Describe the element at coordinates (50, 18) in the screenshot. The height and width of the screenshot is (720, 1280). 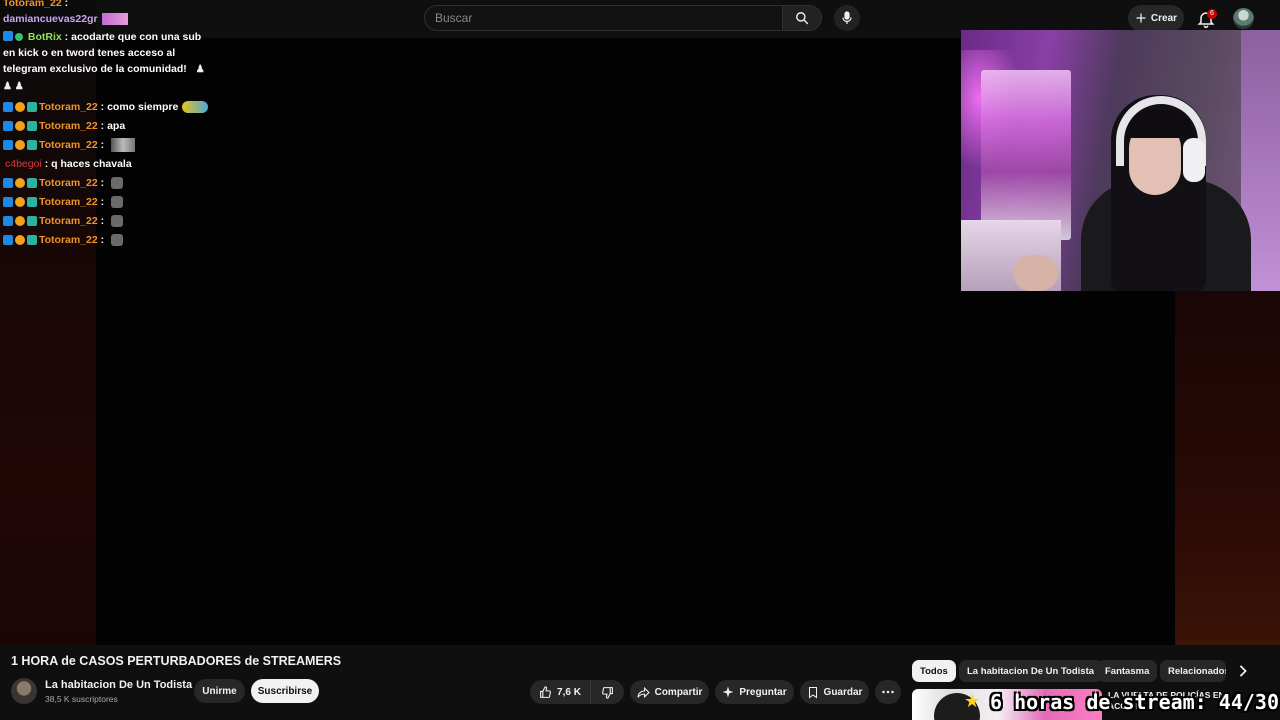
I see `chat-username: damiancuevas22gr` at that location.